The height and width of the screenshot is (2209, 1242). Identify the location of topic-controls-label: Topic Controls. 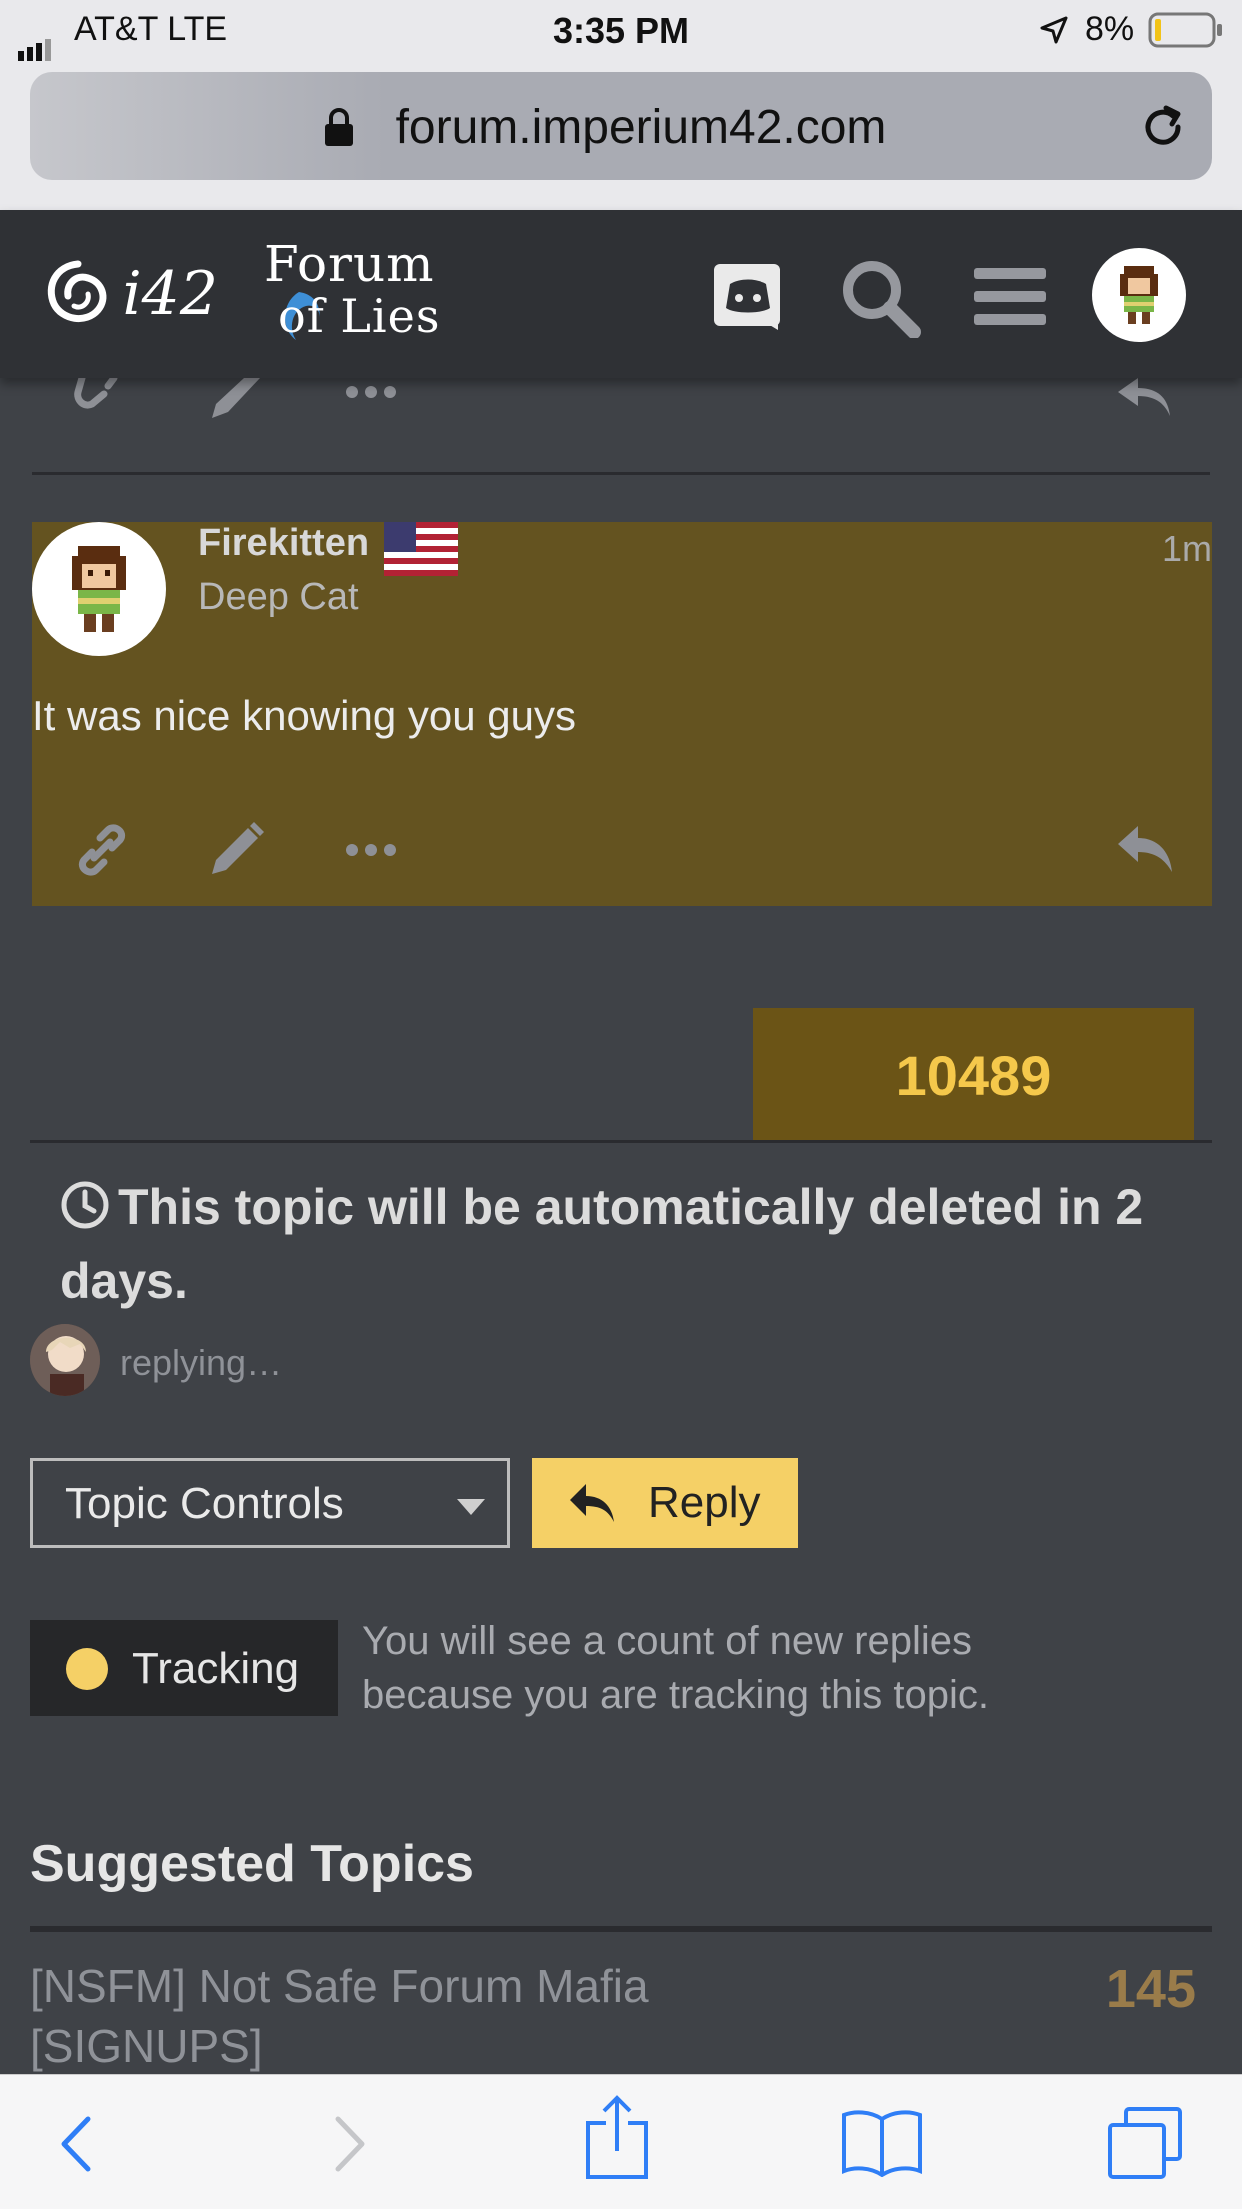
(204, 1503).